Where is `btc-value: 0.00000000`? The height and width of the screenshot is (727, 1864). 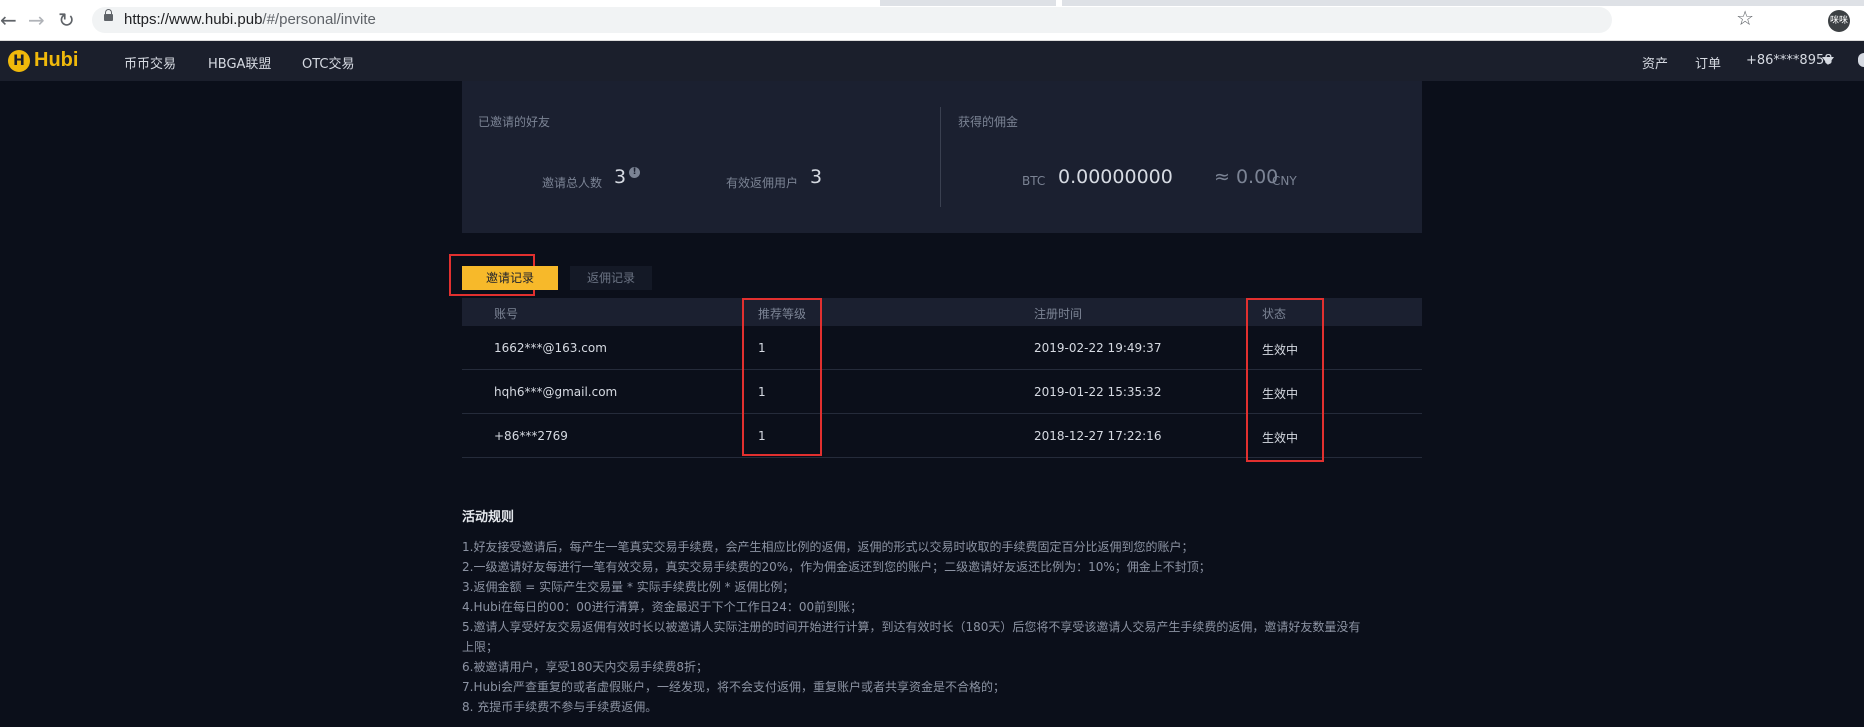
btc-value: 0.00000000 is located at coordinates (1115, 177).